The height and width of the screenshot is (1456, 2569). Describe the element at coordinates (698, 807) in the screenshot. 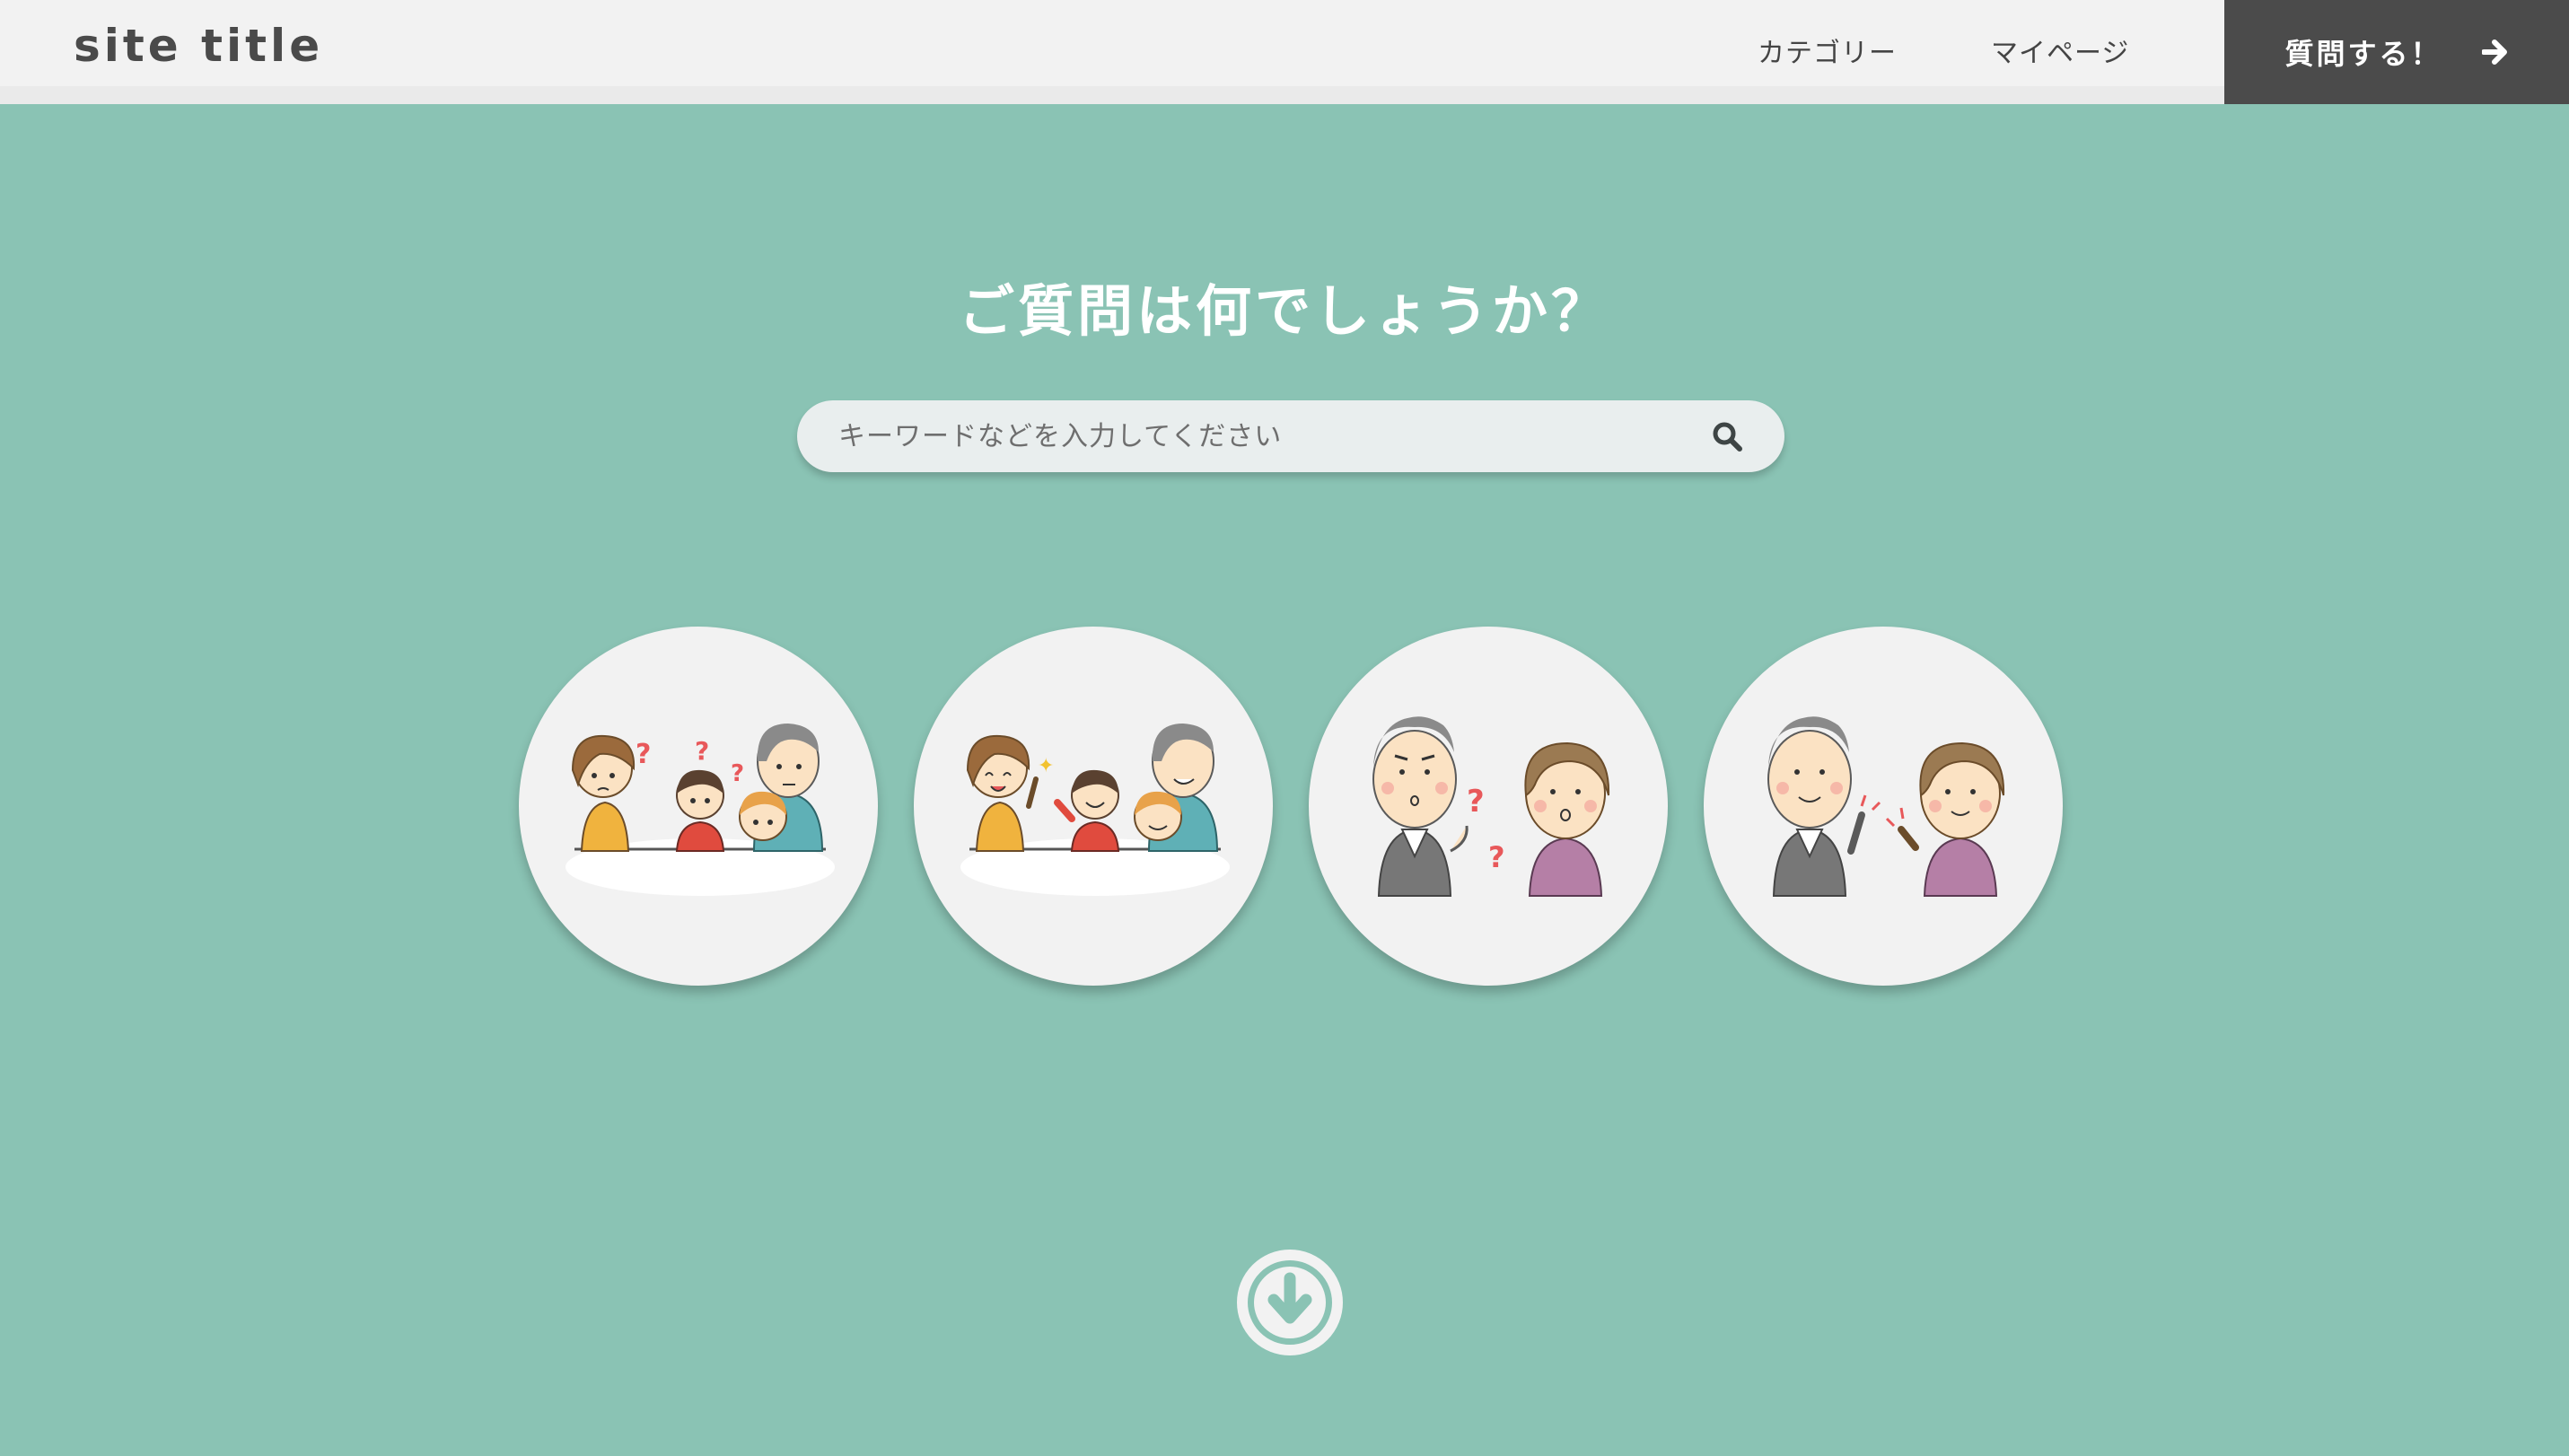

I see `family-confused-illustration: ? ? ?` at that location.